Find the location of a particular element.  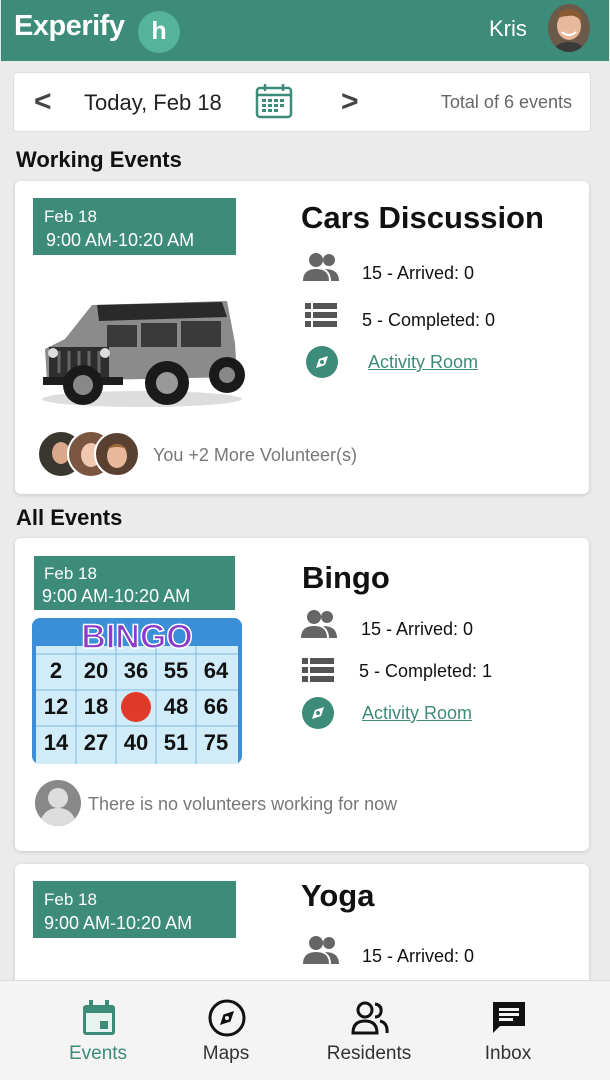

volunteers-text: You +2 More Volunteer(s) is located at coordinates (255, 455).